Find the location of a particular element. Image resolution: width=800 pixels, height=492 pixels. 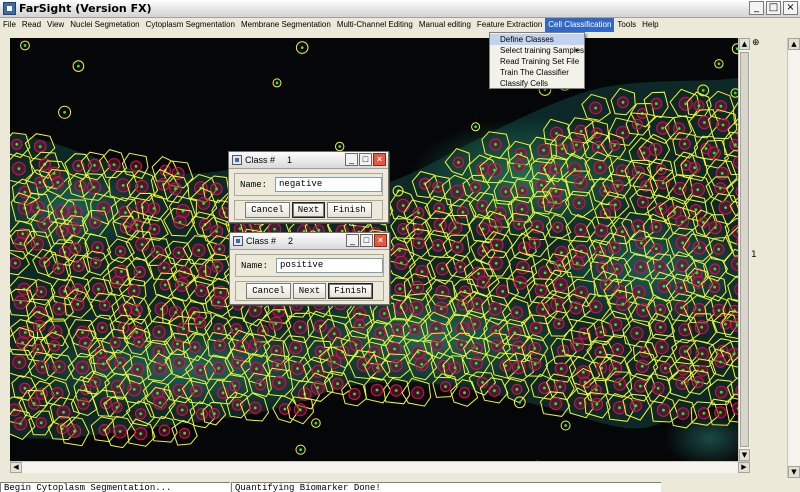

menu-item-define-classes: Define Classes is located at coordinates (537, 39).